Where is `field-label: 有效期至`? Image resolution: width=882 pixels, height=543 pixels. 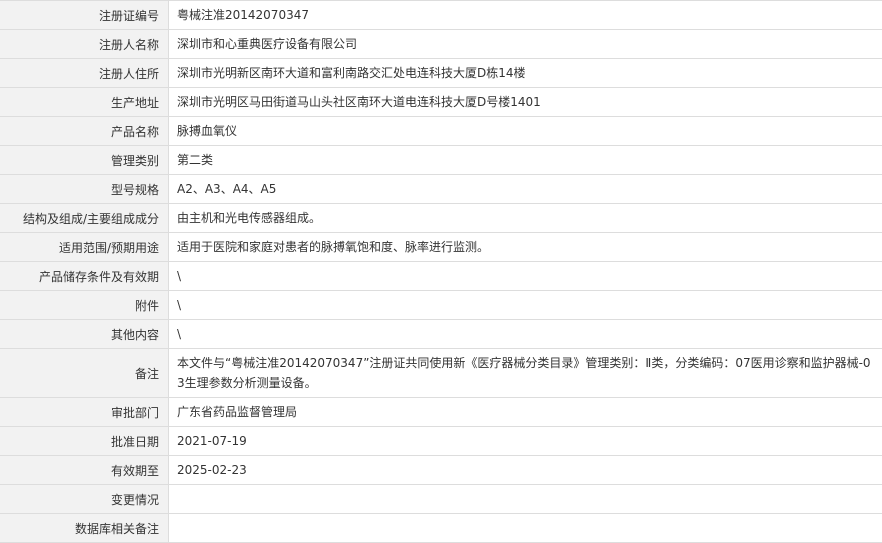
field-label: 有效期至 is located at coordinates (84, 470).